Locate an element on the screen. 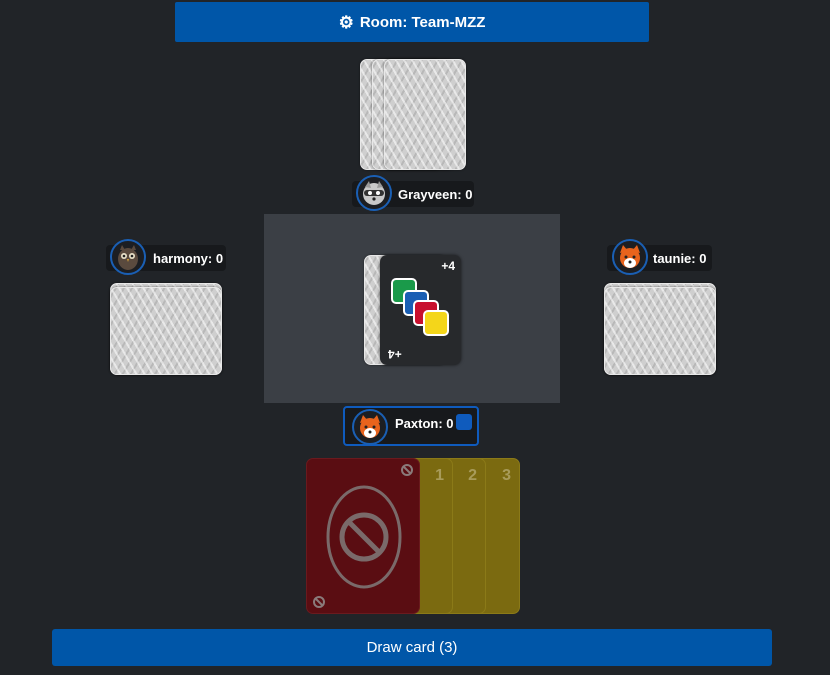 Image resolution: width=830 pixels, height=675 pixels. card-number: 1 is located at coordinates (439, 475).